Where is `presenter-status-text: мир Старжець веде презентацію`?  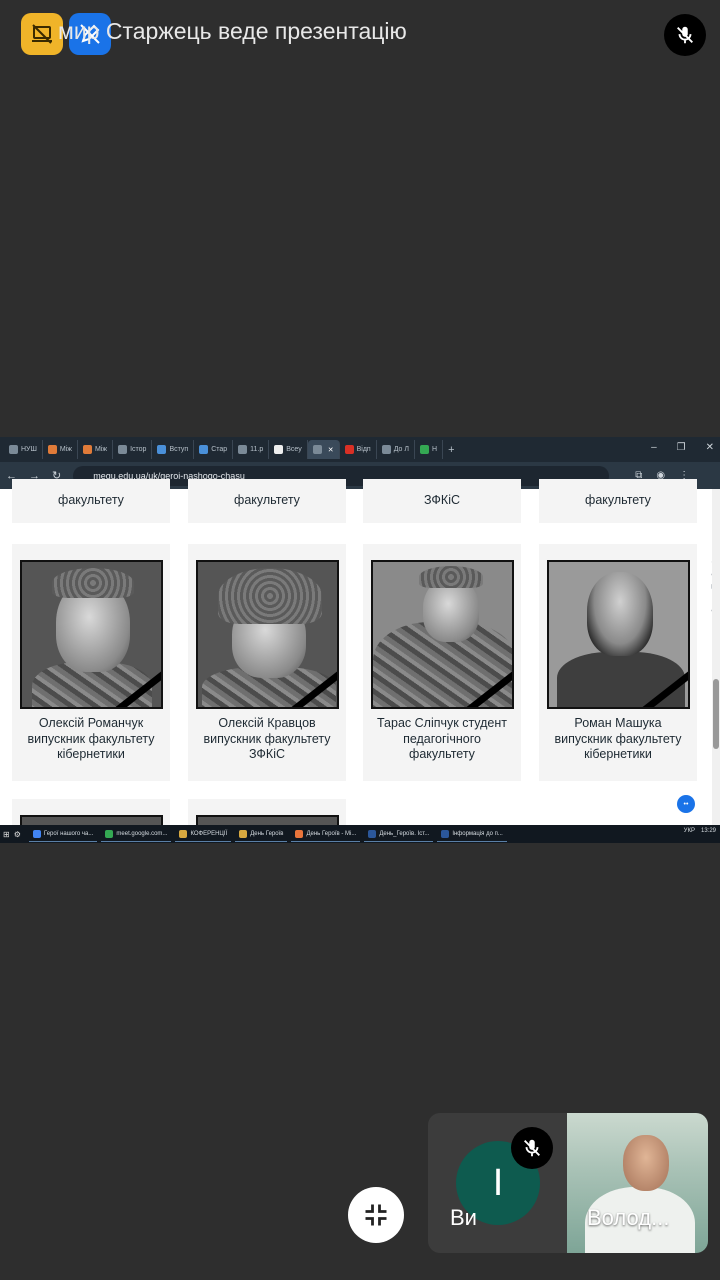 presenter-status-text: мир Старжець веде презентацію is located at coordinates (232, 31).